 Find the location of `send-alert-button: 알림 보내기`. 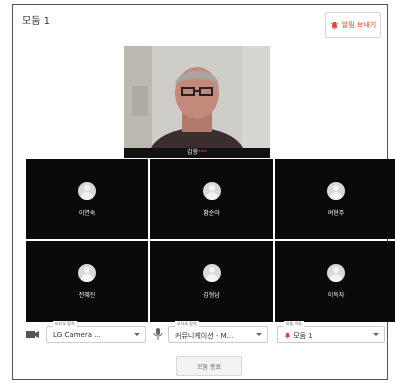

send-alert-button: 알림 보내기 is located at coordinates (353, 25).